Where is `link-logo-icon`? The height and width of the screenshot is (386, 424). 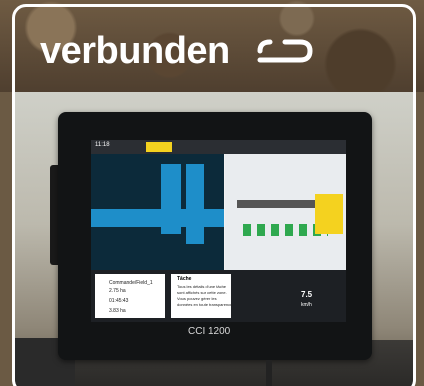 link-logo-icon is located at coordinates (285, 51).